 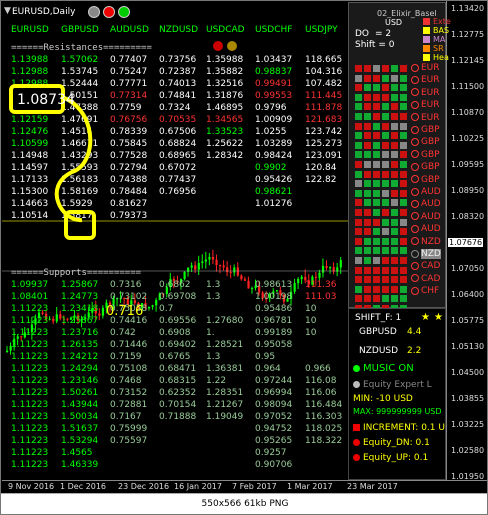 What do you see at coordinates (178, 417) in the screenshot?
I see `support-cell: 0.71888` at bounding box center [178, 417].